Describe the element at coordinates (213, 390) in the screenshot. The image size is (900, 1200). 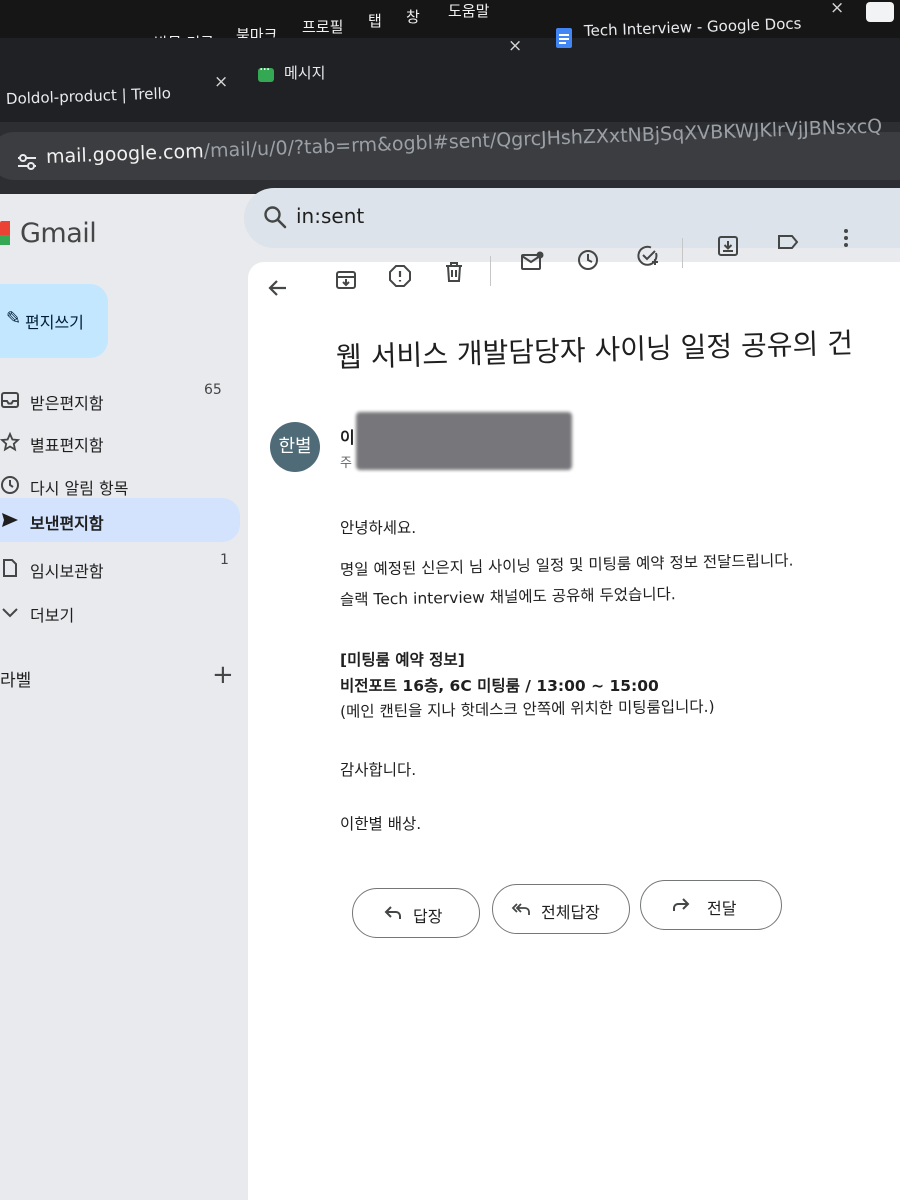
I see `unread-count: 65` at that location.